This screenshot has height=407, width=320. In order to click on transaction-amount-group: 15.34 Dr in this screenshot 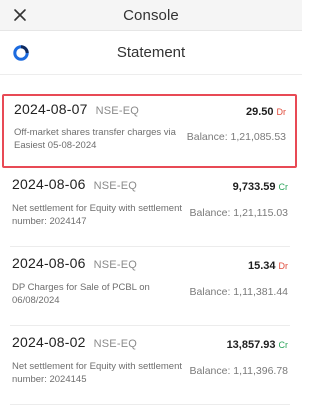, I will do `click(268, 265)`.